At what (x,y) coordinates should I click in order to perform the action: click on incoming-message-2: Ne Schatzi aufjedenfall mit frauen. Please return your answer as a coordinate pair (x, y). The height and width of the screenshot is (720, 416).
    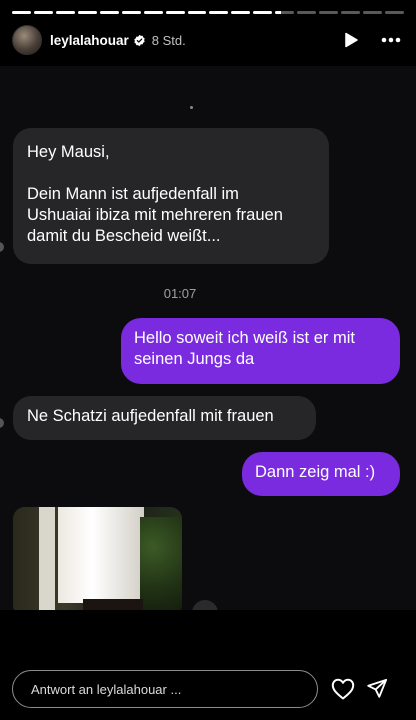
    Looking at the image, I should click on (164, 418).